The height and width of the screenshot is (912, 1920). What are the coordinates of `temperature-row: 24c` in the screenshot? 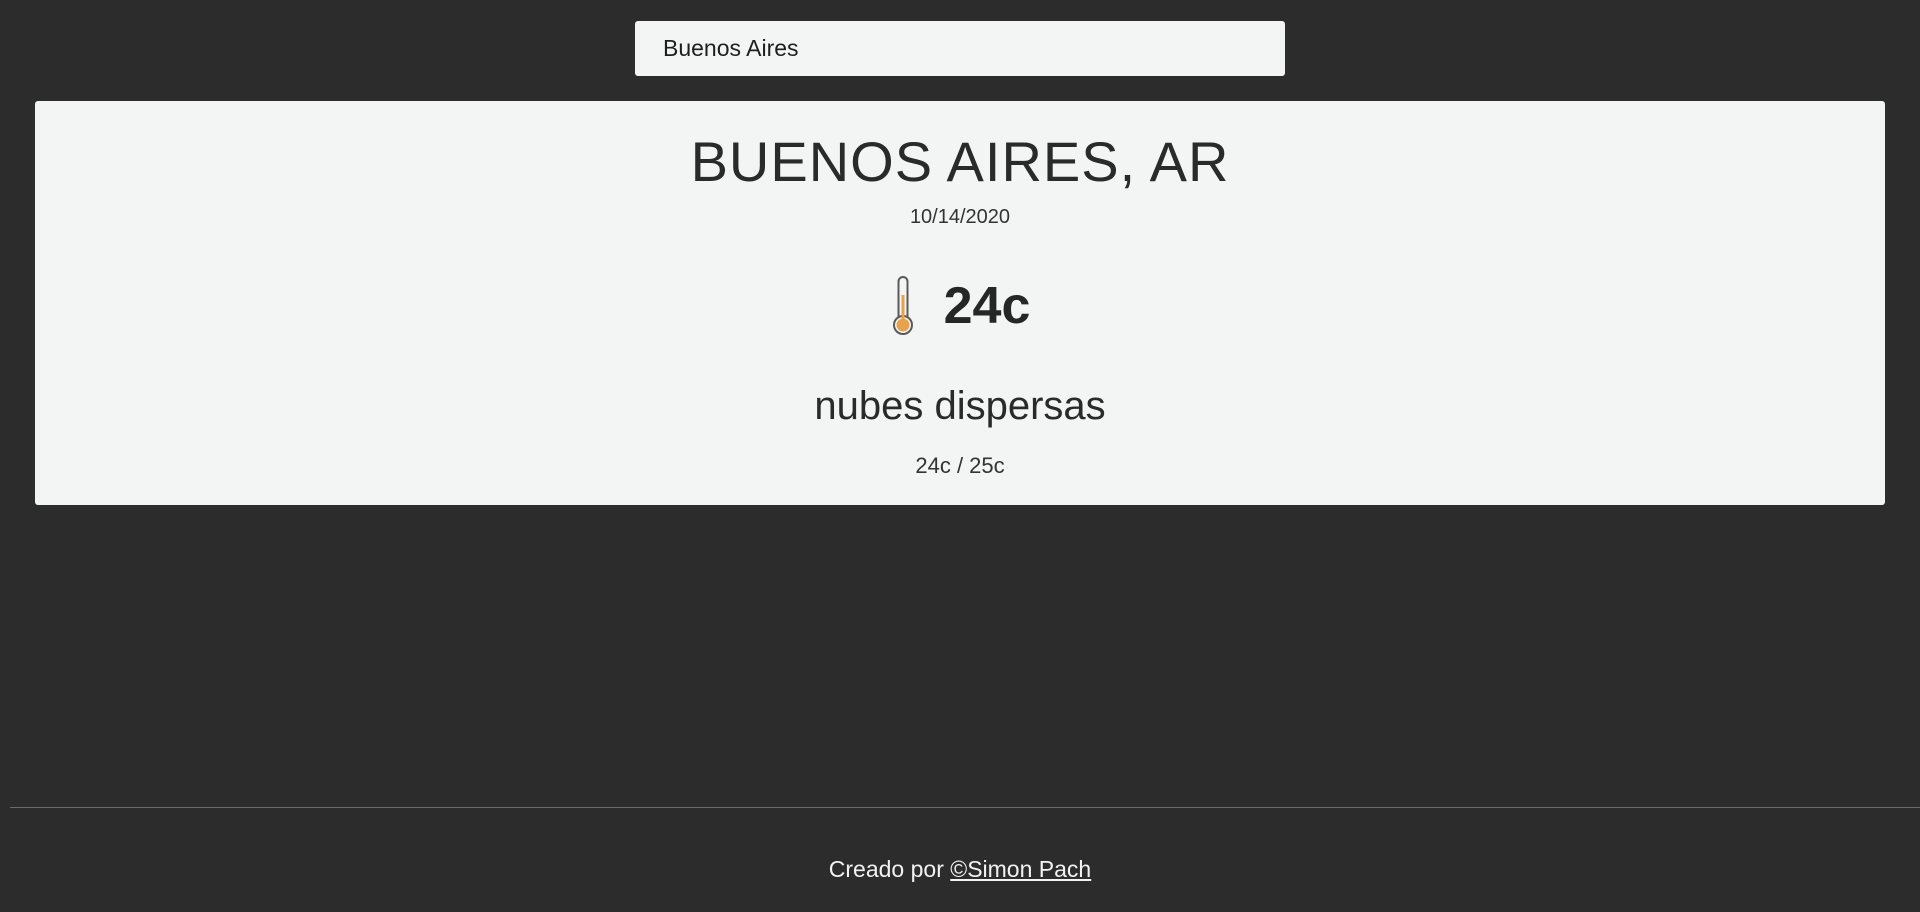 It's located at (960, 306).